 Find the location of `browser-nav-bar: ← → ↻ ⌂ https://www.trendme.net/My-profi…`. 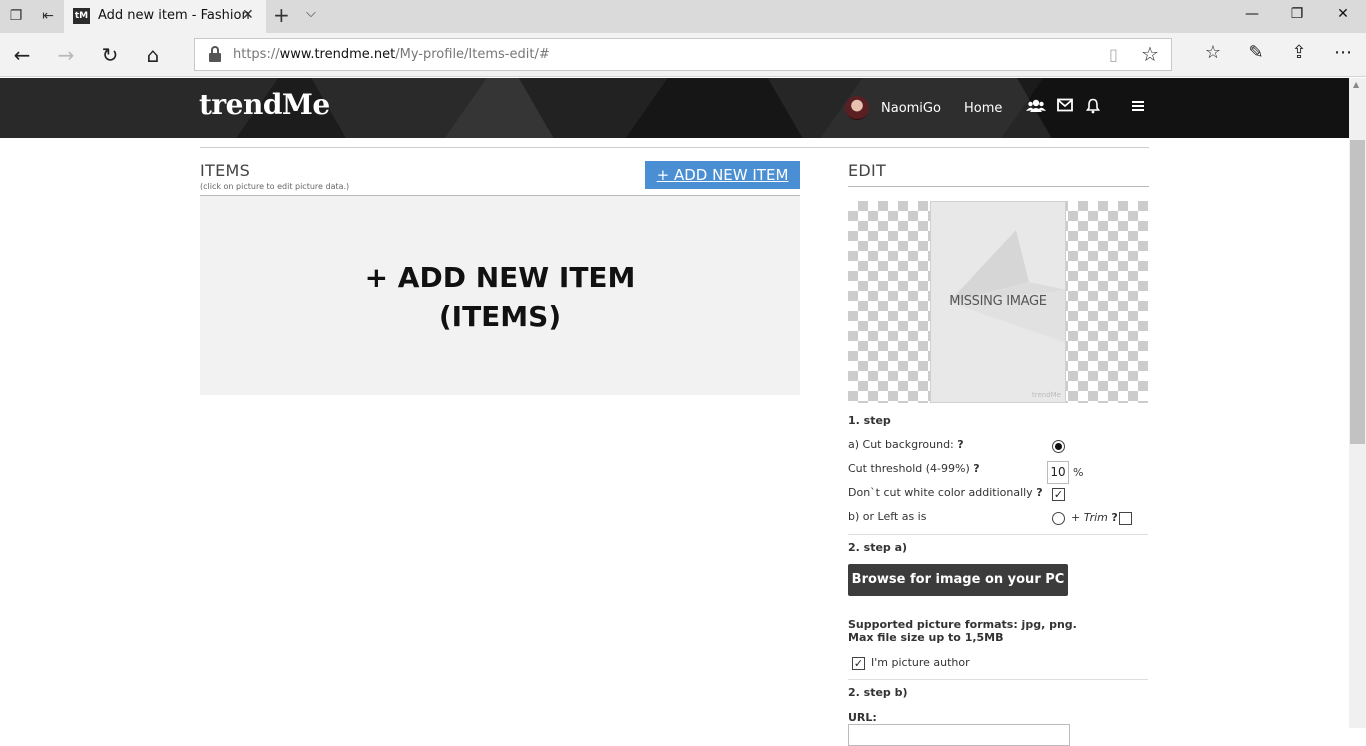

browser-nav-bar: ← → ↻ ⌂ https://www.trendme.net/My-profi… is located at coordinates (683, 55).